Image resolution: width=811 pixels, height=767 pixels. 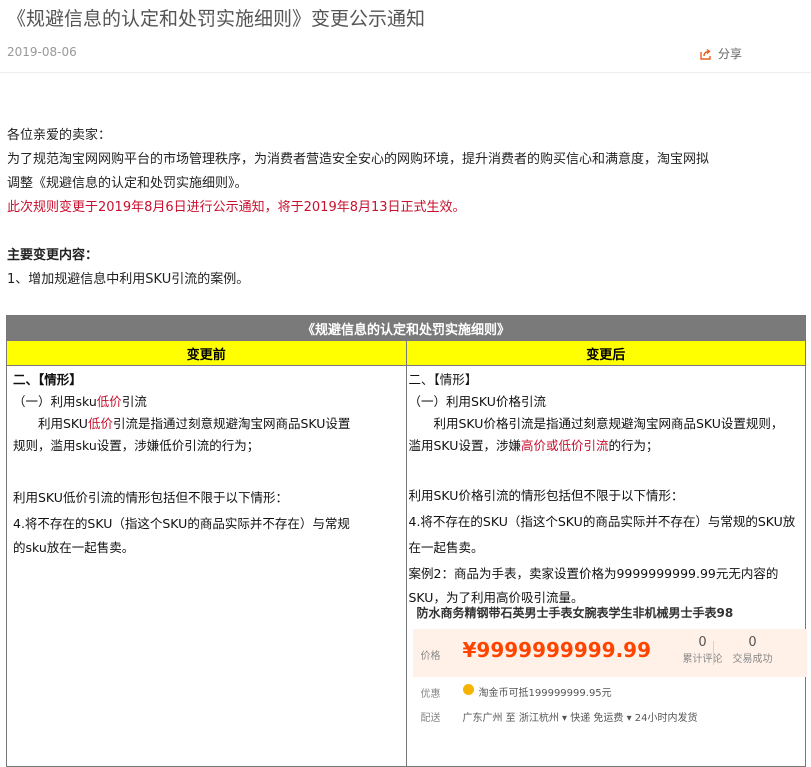 I want to click on shipping-label: 配送, so click(x=430, y=718).